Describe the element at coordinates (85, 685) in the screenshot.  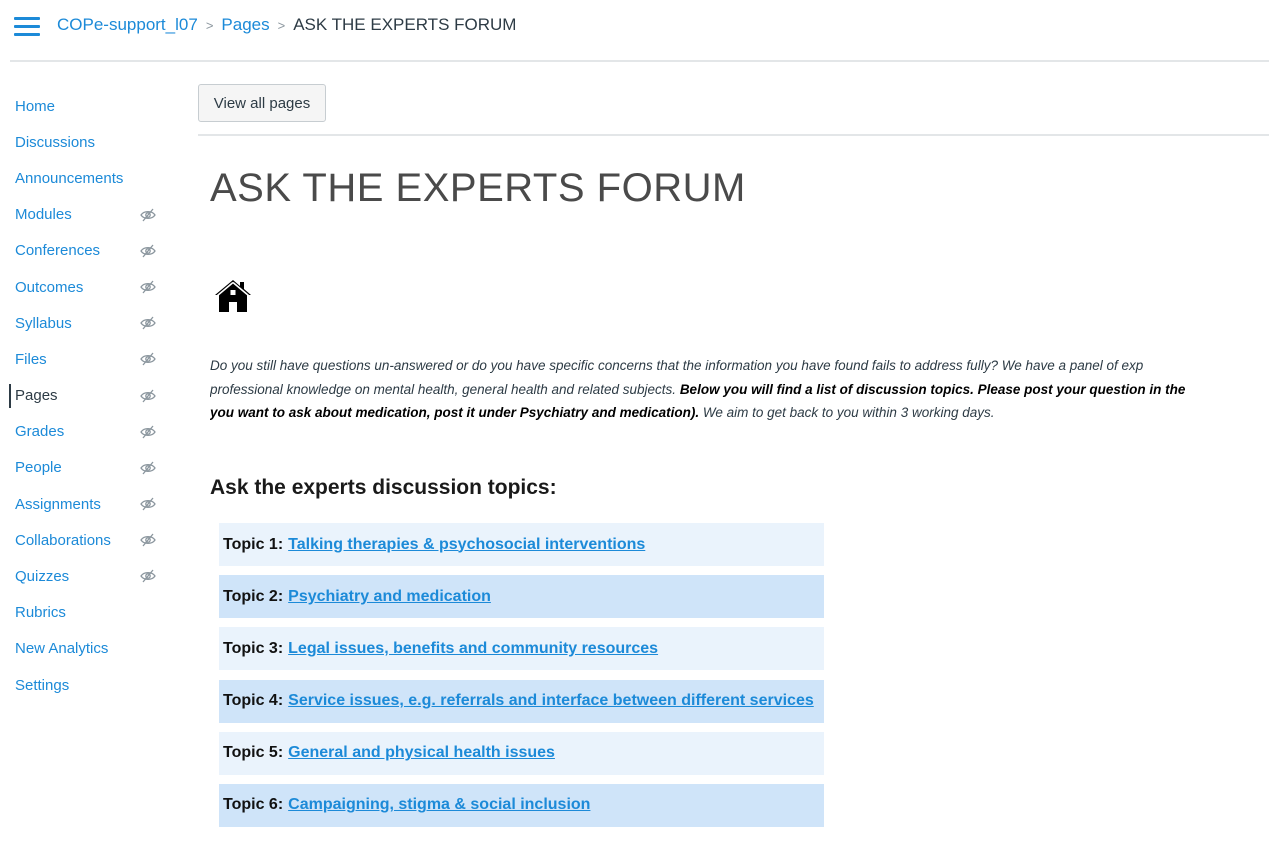
I see `sidebar-item-settings: Settings` at that location.